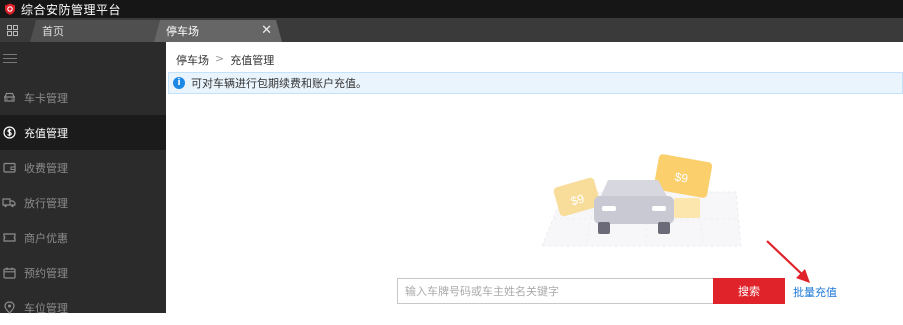 Image resolution: width=903 pixels, height=325 pixels. Describe the element at coordinates (53, 31) in the screenshot. I see `tab-home-label: 首页` at that location.